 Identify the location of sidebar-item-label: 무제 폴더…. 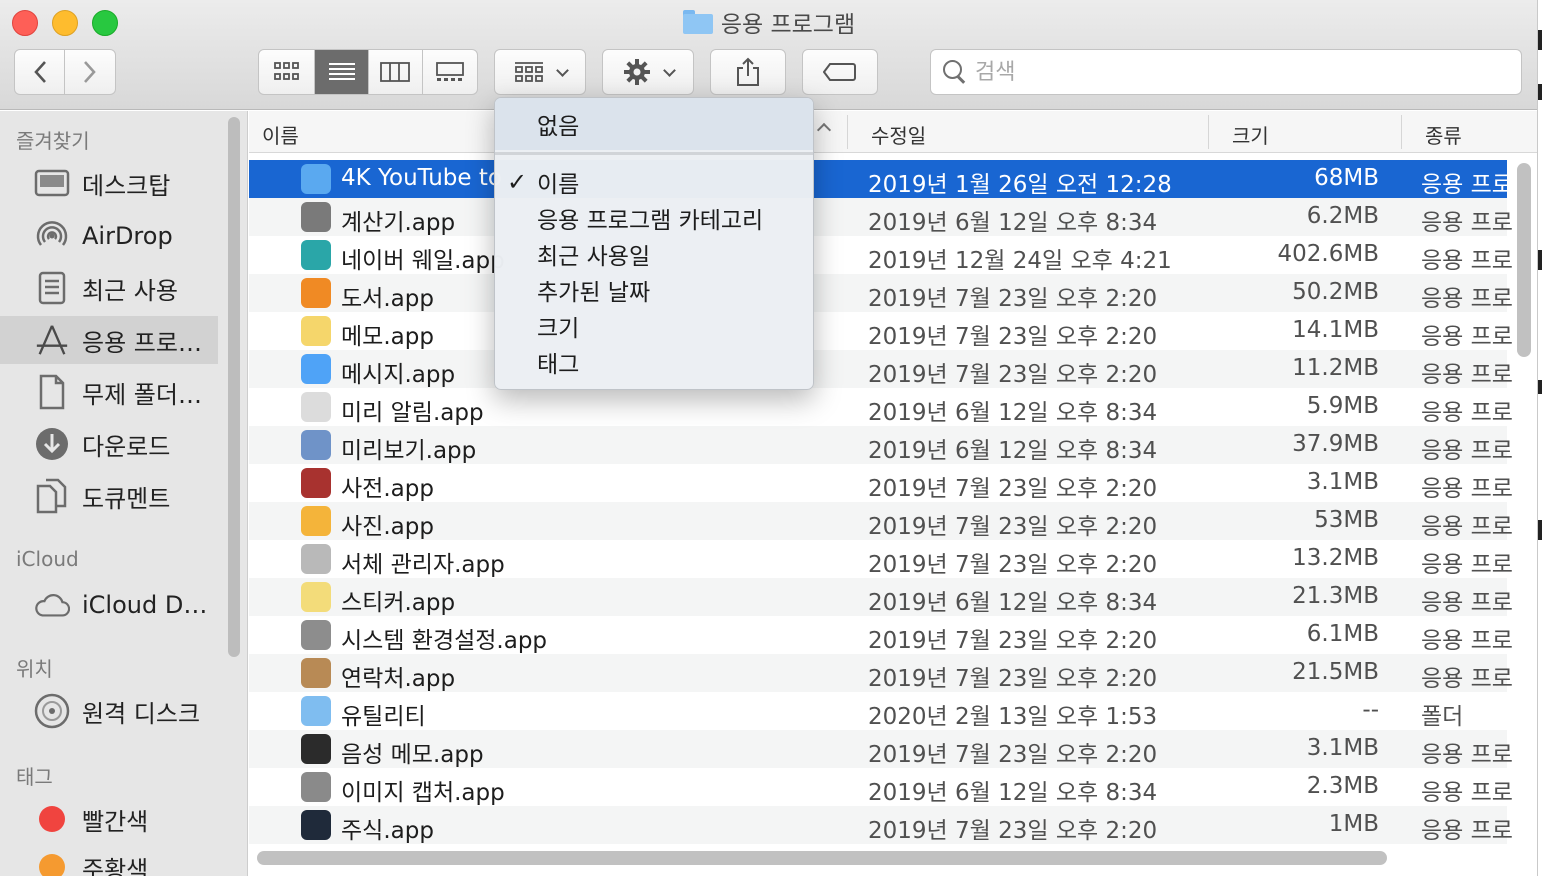
(142, 394).